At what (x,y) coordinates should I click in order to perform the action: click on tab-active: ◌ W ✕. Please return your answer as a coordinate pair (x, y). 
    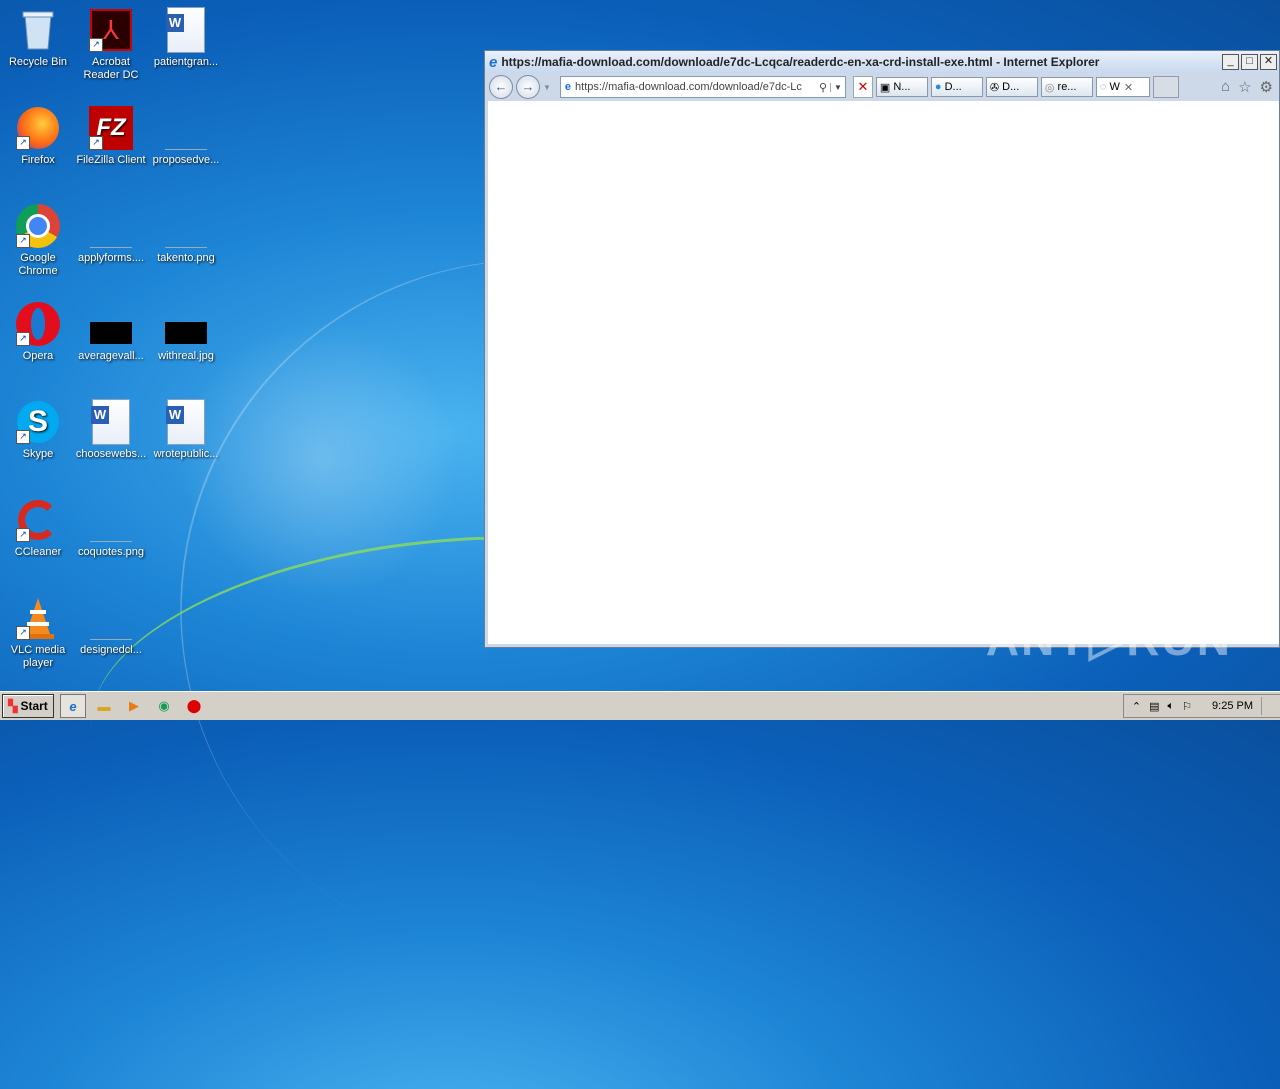
    Looking at the image, I should click on (1122, 87).